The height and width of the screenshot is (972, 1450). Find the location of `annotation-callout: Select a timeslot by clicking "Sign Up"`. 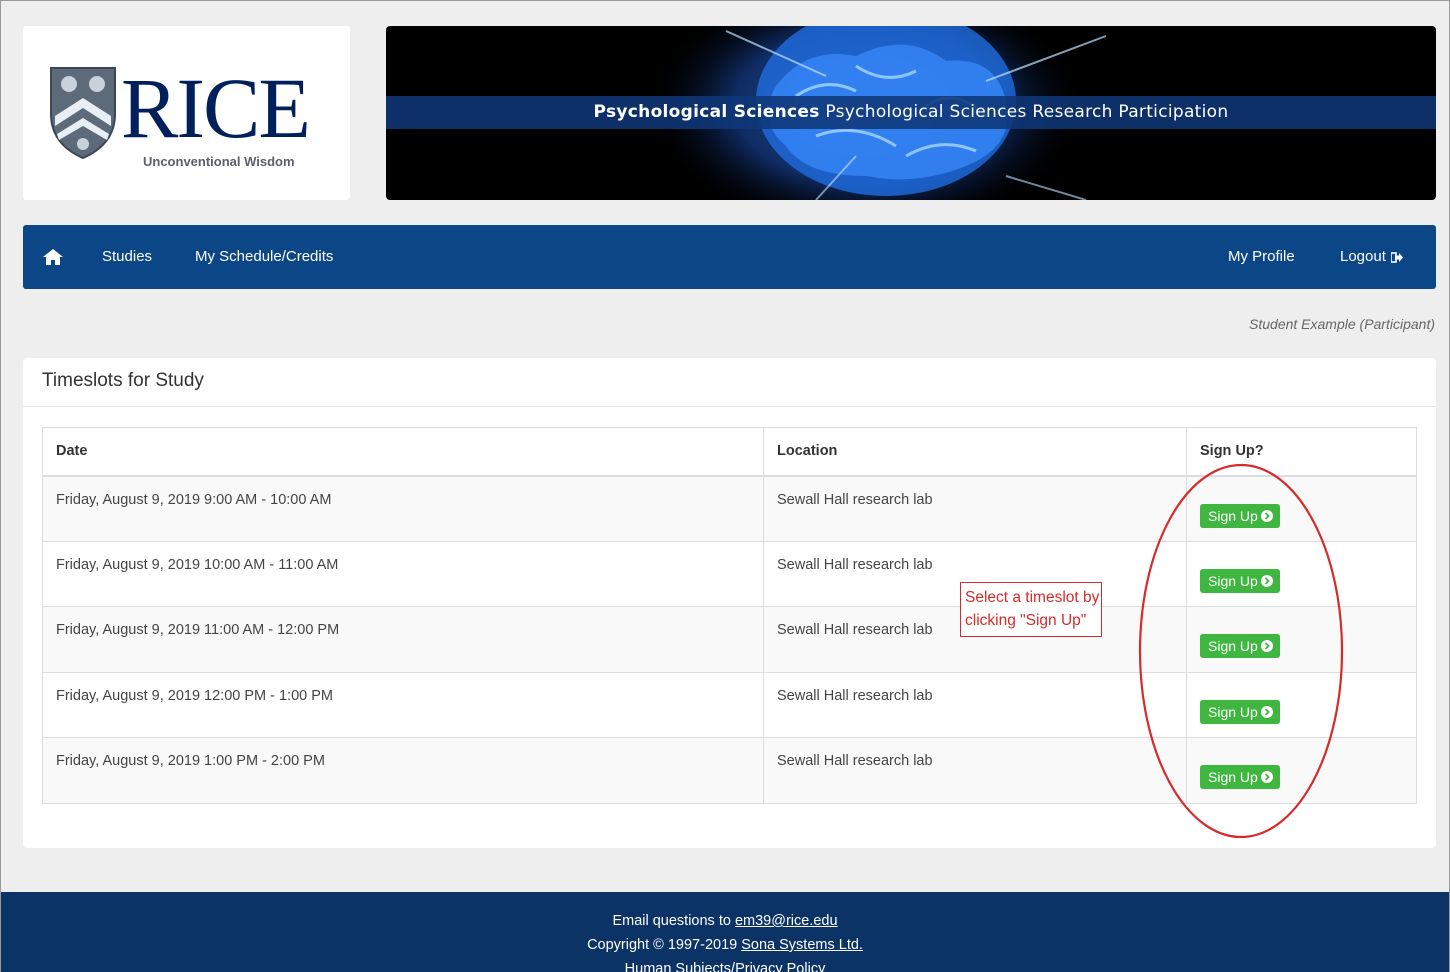

annotation-callout: Select a timeslot by clicking "Sign Up" is located at coordinates (1031, 609).